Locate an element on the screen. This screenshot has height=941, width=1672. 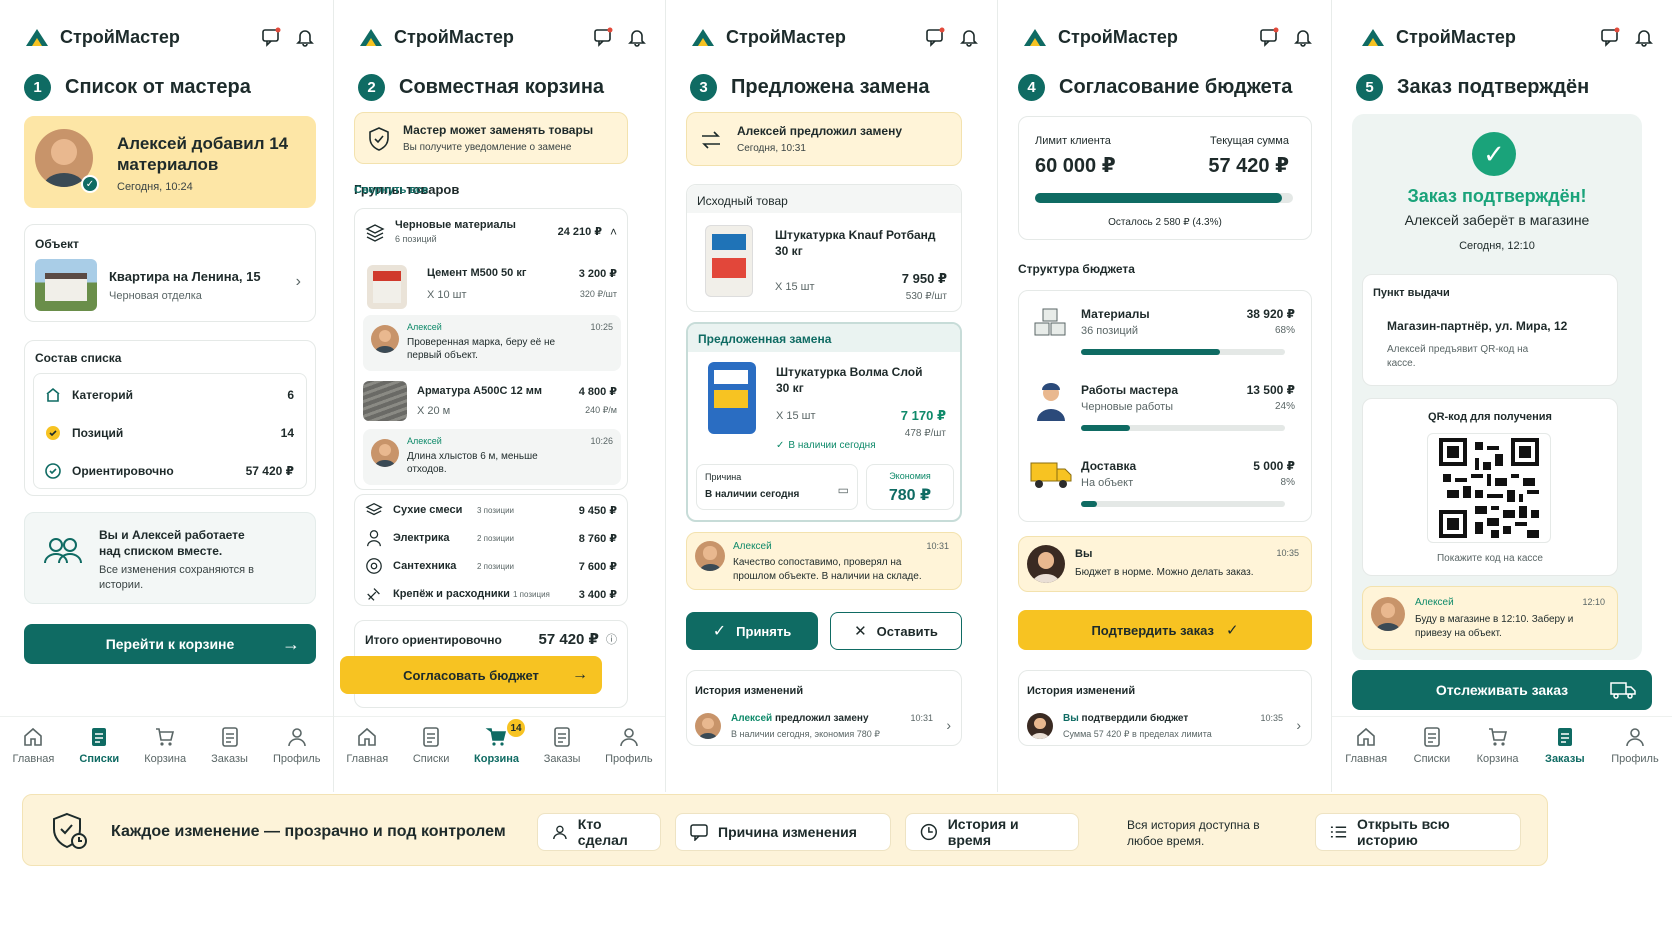
replacement-notice: Алексей предложил замену Сегодня, 10:31 is located at coordinates (824, 139).